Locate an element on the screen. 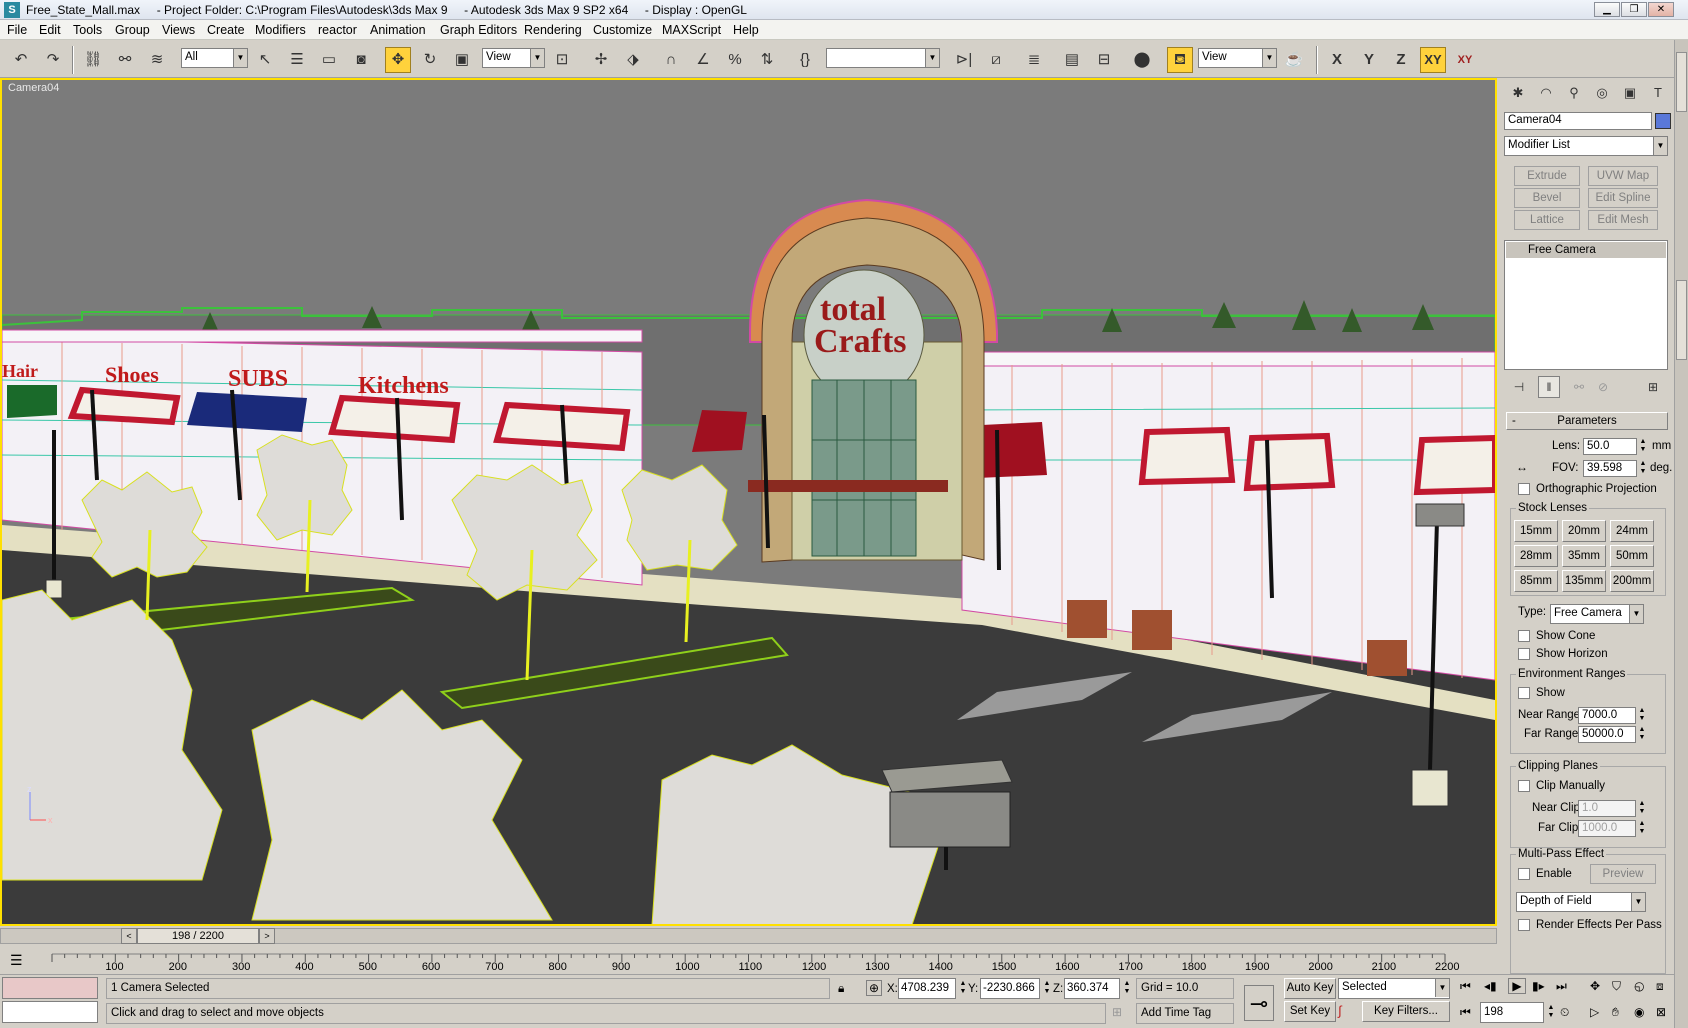 The width and height of the screenshot is (1688, 1028). current-frame-field: 198 is located at coordinates (1512, 1012).